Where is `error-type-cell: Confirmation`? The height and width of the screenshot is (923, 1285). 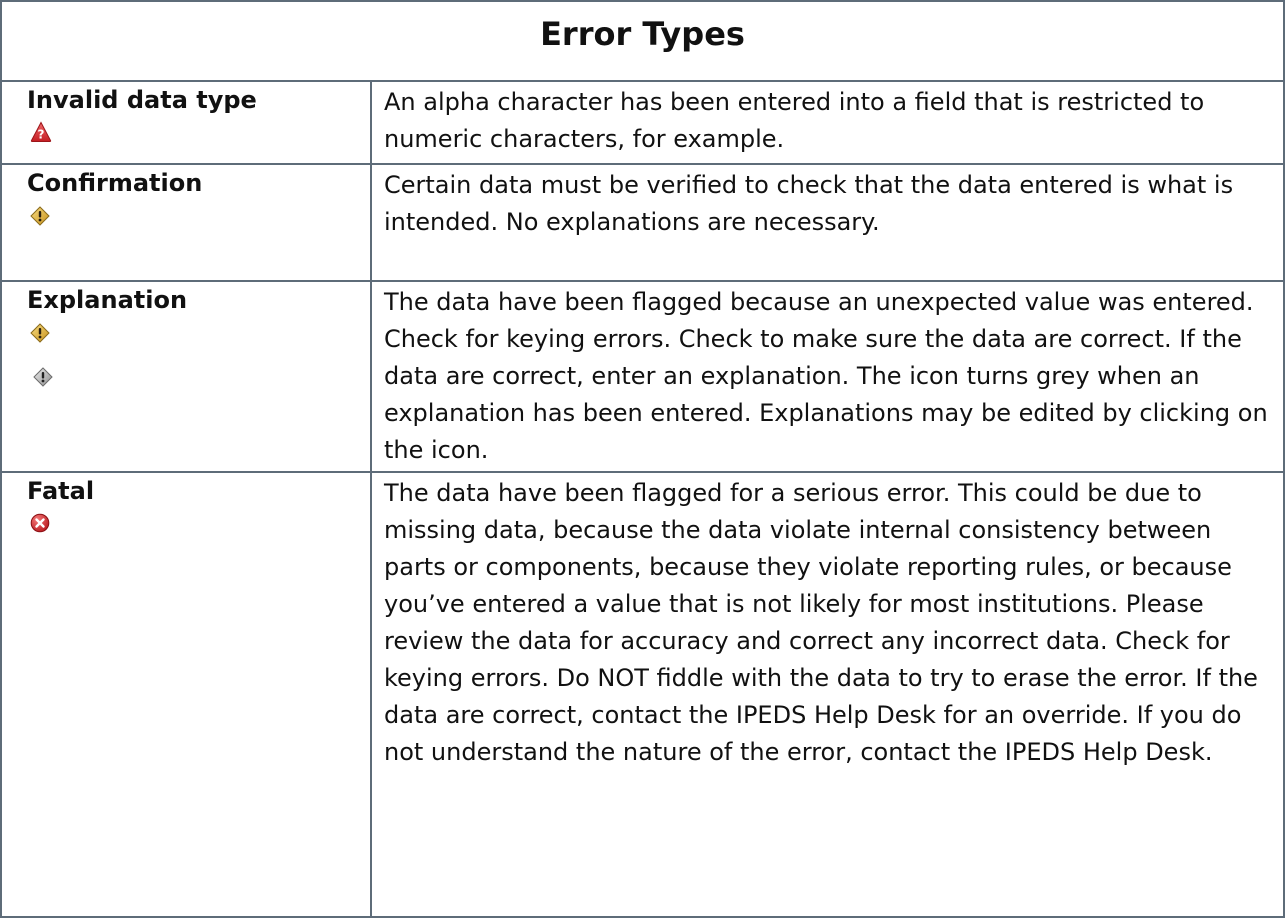
error-type-cell: Confirmation is located at coordinates (186, 222).